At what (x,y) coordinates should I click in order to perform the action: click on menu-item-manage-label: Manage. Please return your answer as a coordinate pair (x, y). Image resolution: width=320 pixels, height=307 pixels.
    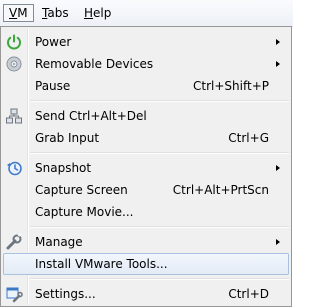
    Looking at the image, I should click on (59, 242).